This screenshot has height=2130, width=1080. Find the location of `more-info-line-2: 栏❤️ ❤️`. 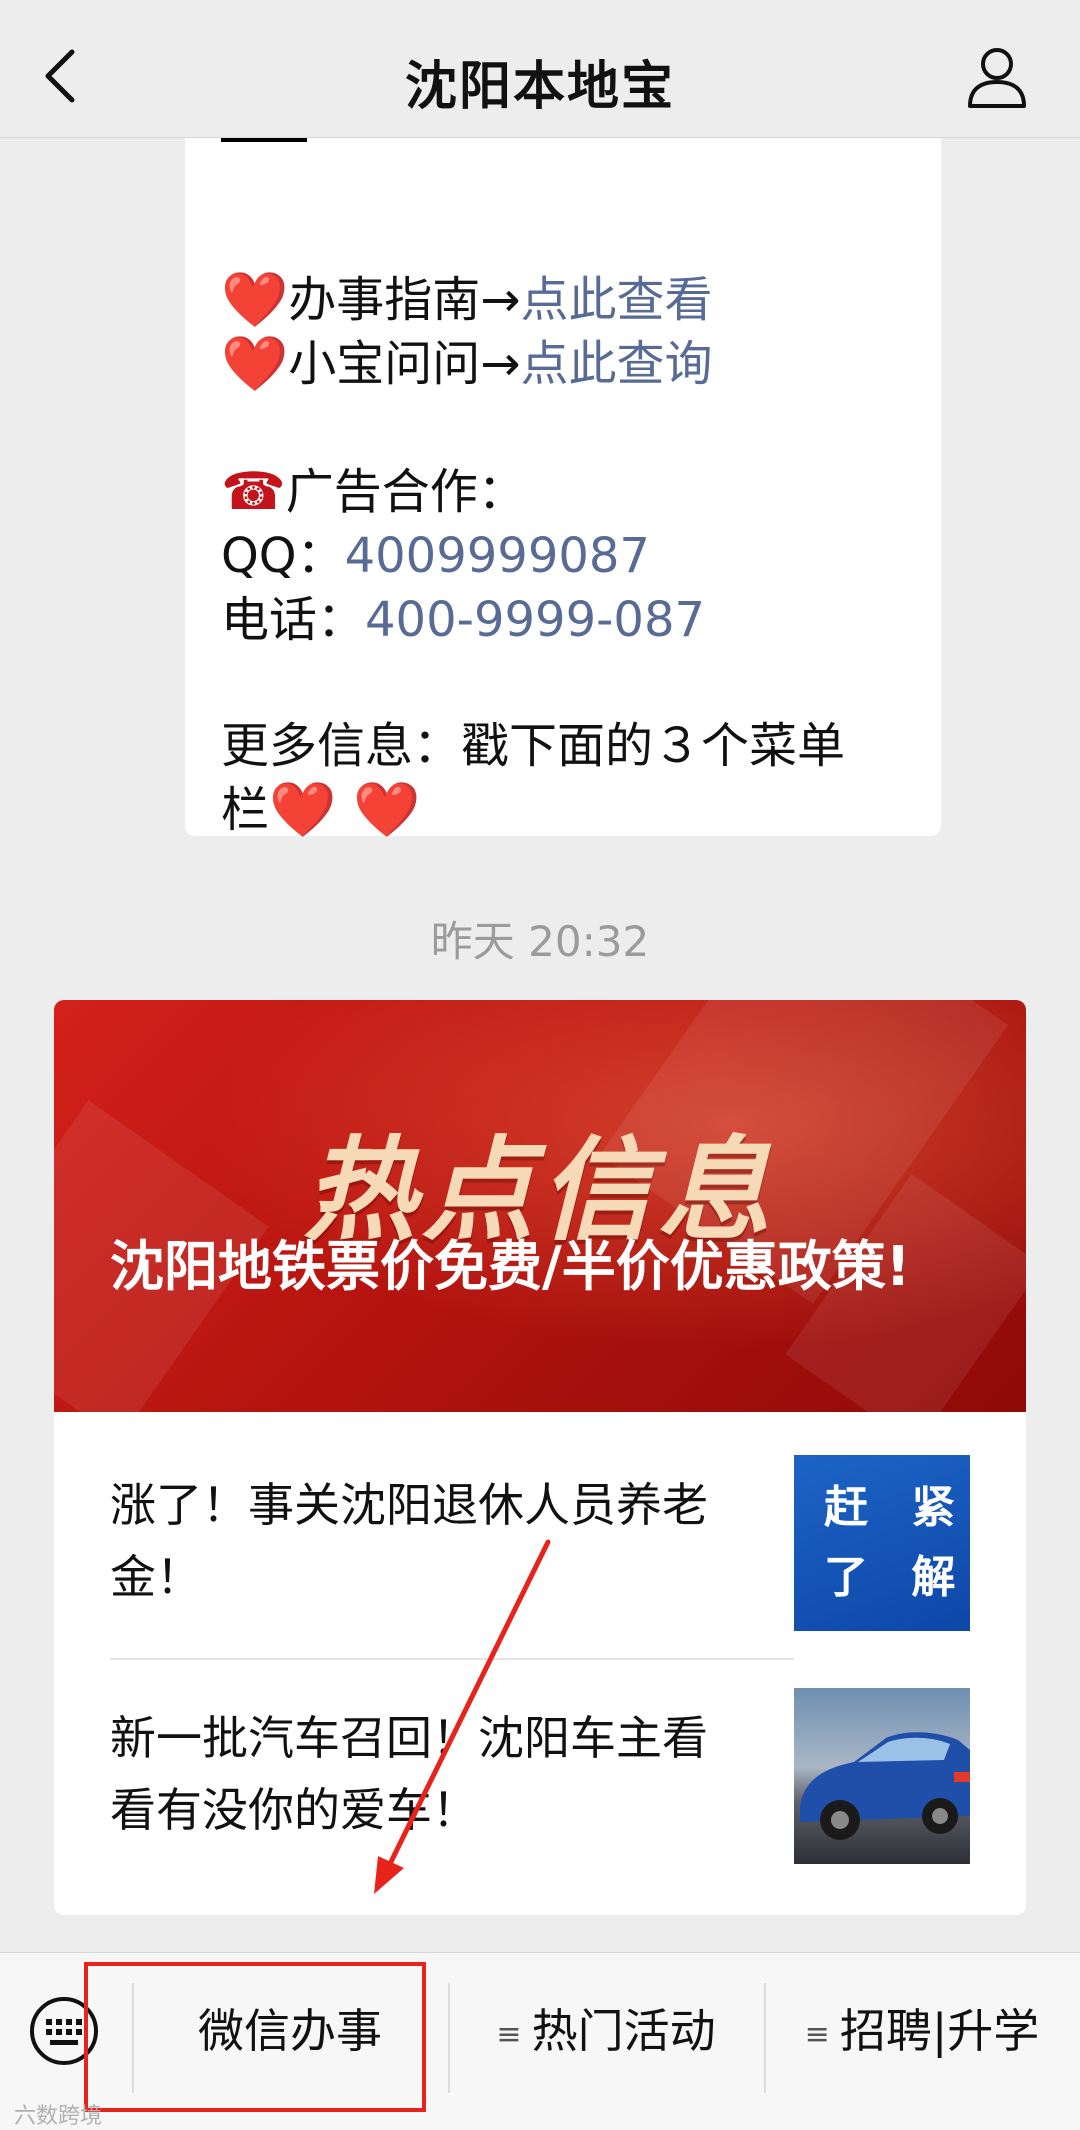

more-info-line-2: 栏❤️ ❤️ is located at coordinates (321, 810).